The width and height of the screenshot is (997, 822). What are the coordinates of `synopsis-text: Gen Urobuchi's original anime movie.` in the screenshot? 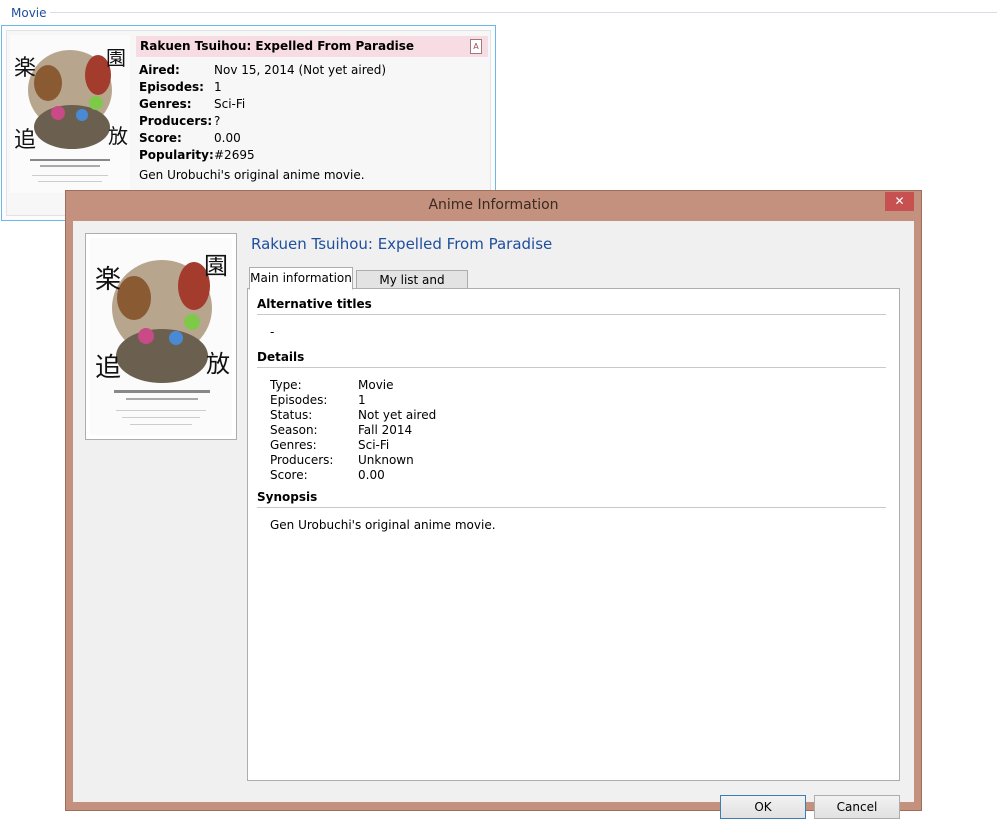 It's located at (383, 525).